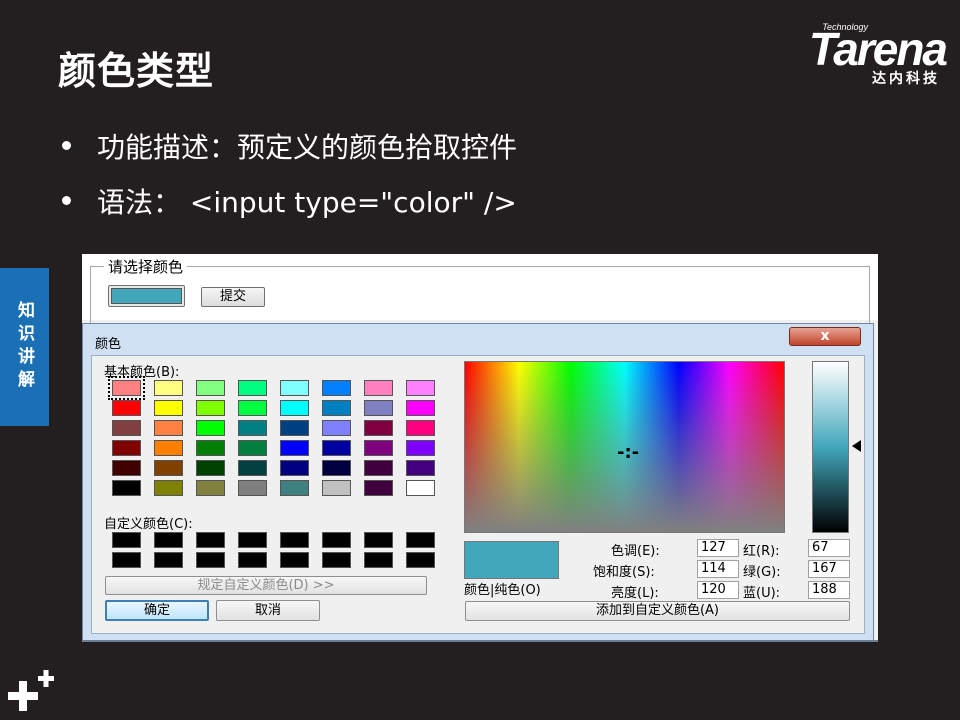 This screenshot has width=960, height=720. What do you see at coordinates (289, 200) in the screenshot?
I see `bullet-item: 语法： <input type="color" />` at bounding box center [289, 200].